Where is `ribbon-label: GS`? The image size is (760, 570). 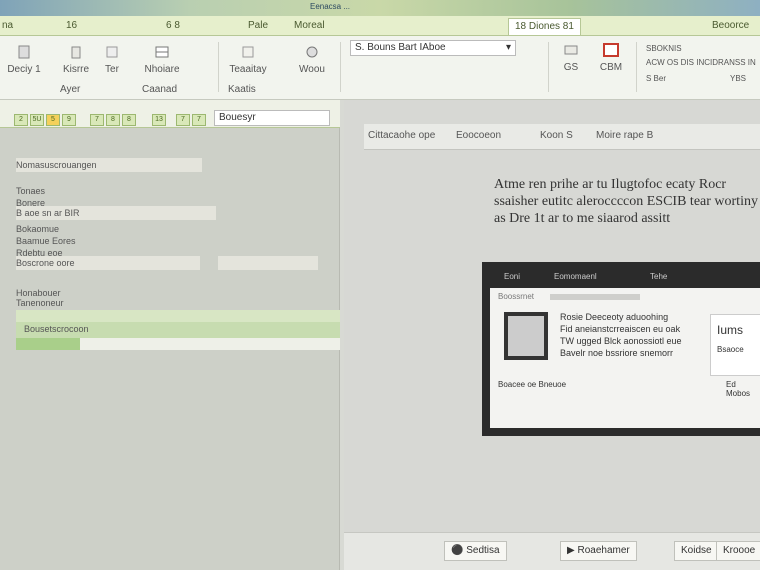
ribbon-label: GS is located at coordinates (571, 67).